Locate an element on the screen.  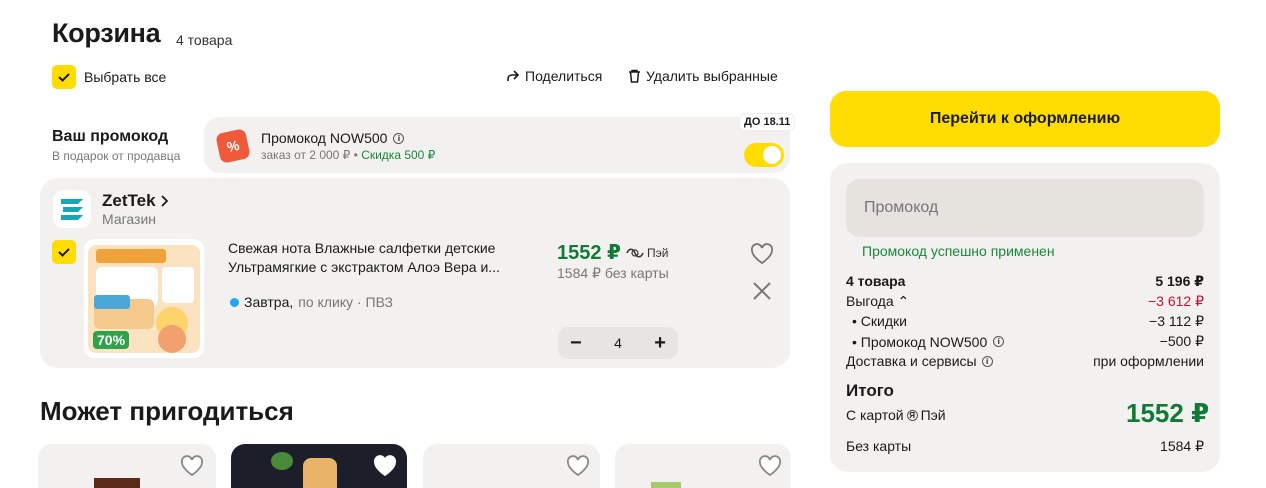
shop-name-link: ZetTek is located at coordinates (135, 201).